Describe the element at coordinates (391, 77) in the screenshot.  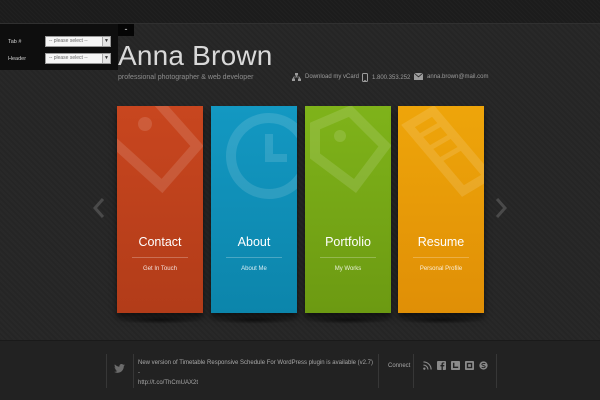
I see `phone-number: 1.800.353.252` at that location.